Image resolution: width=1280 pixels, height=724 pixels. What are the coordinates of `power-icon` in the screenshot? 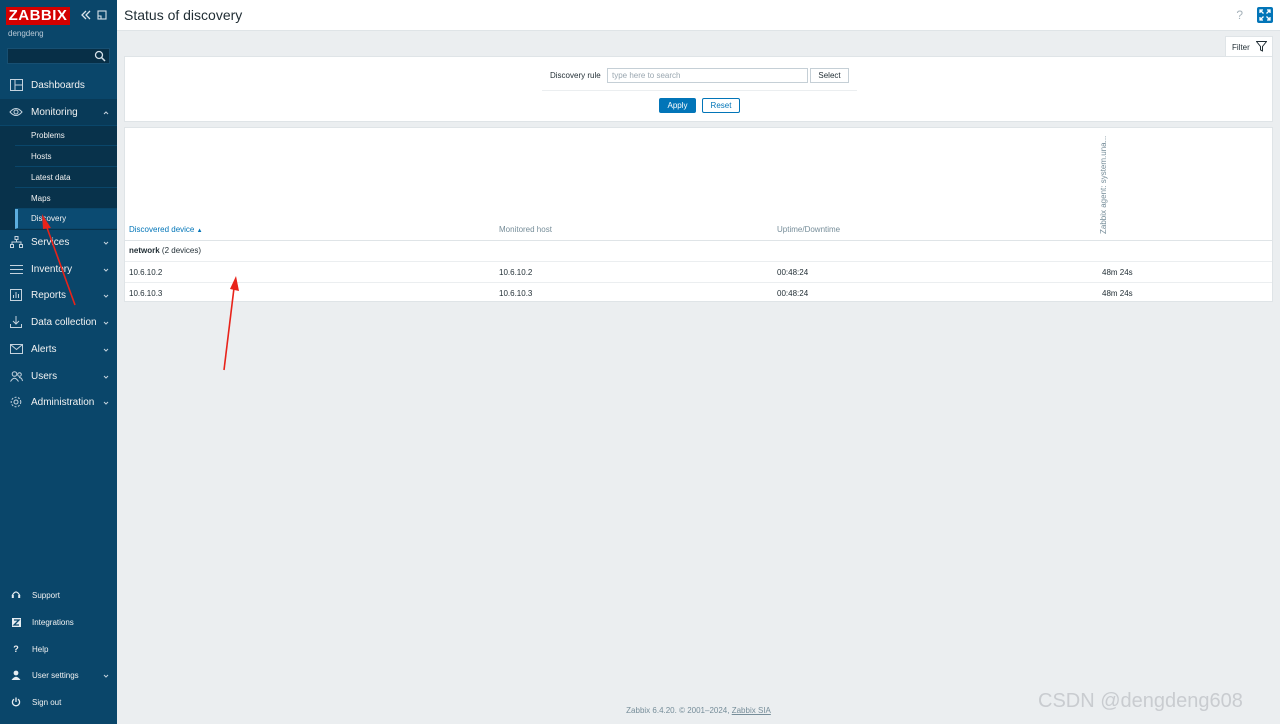 It's located at (16, 702).